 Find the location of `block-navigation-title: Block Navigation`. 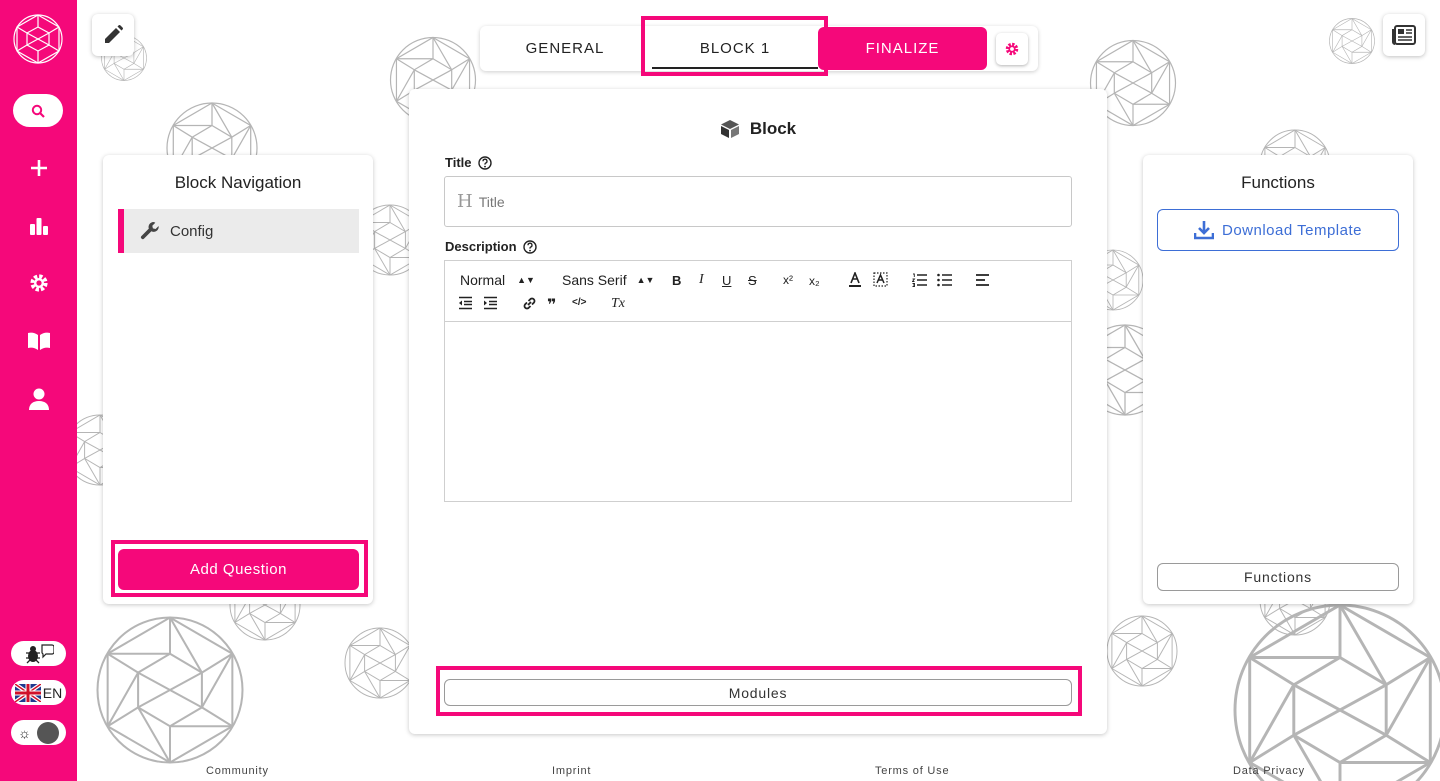

block-navigation-title: Block Navigation is located at coordinates (238, 182).